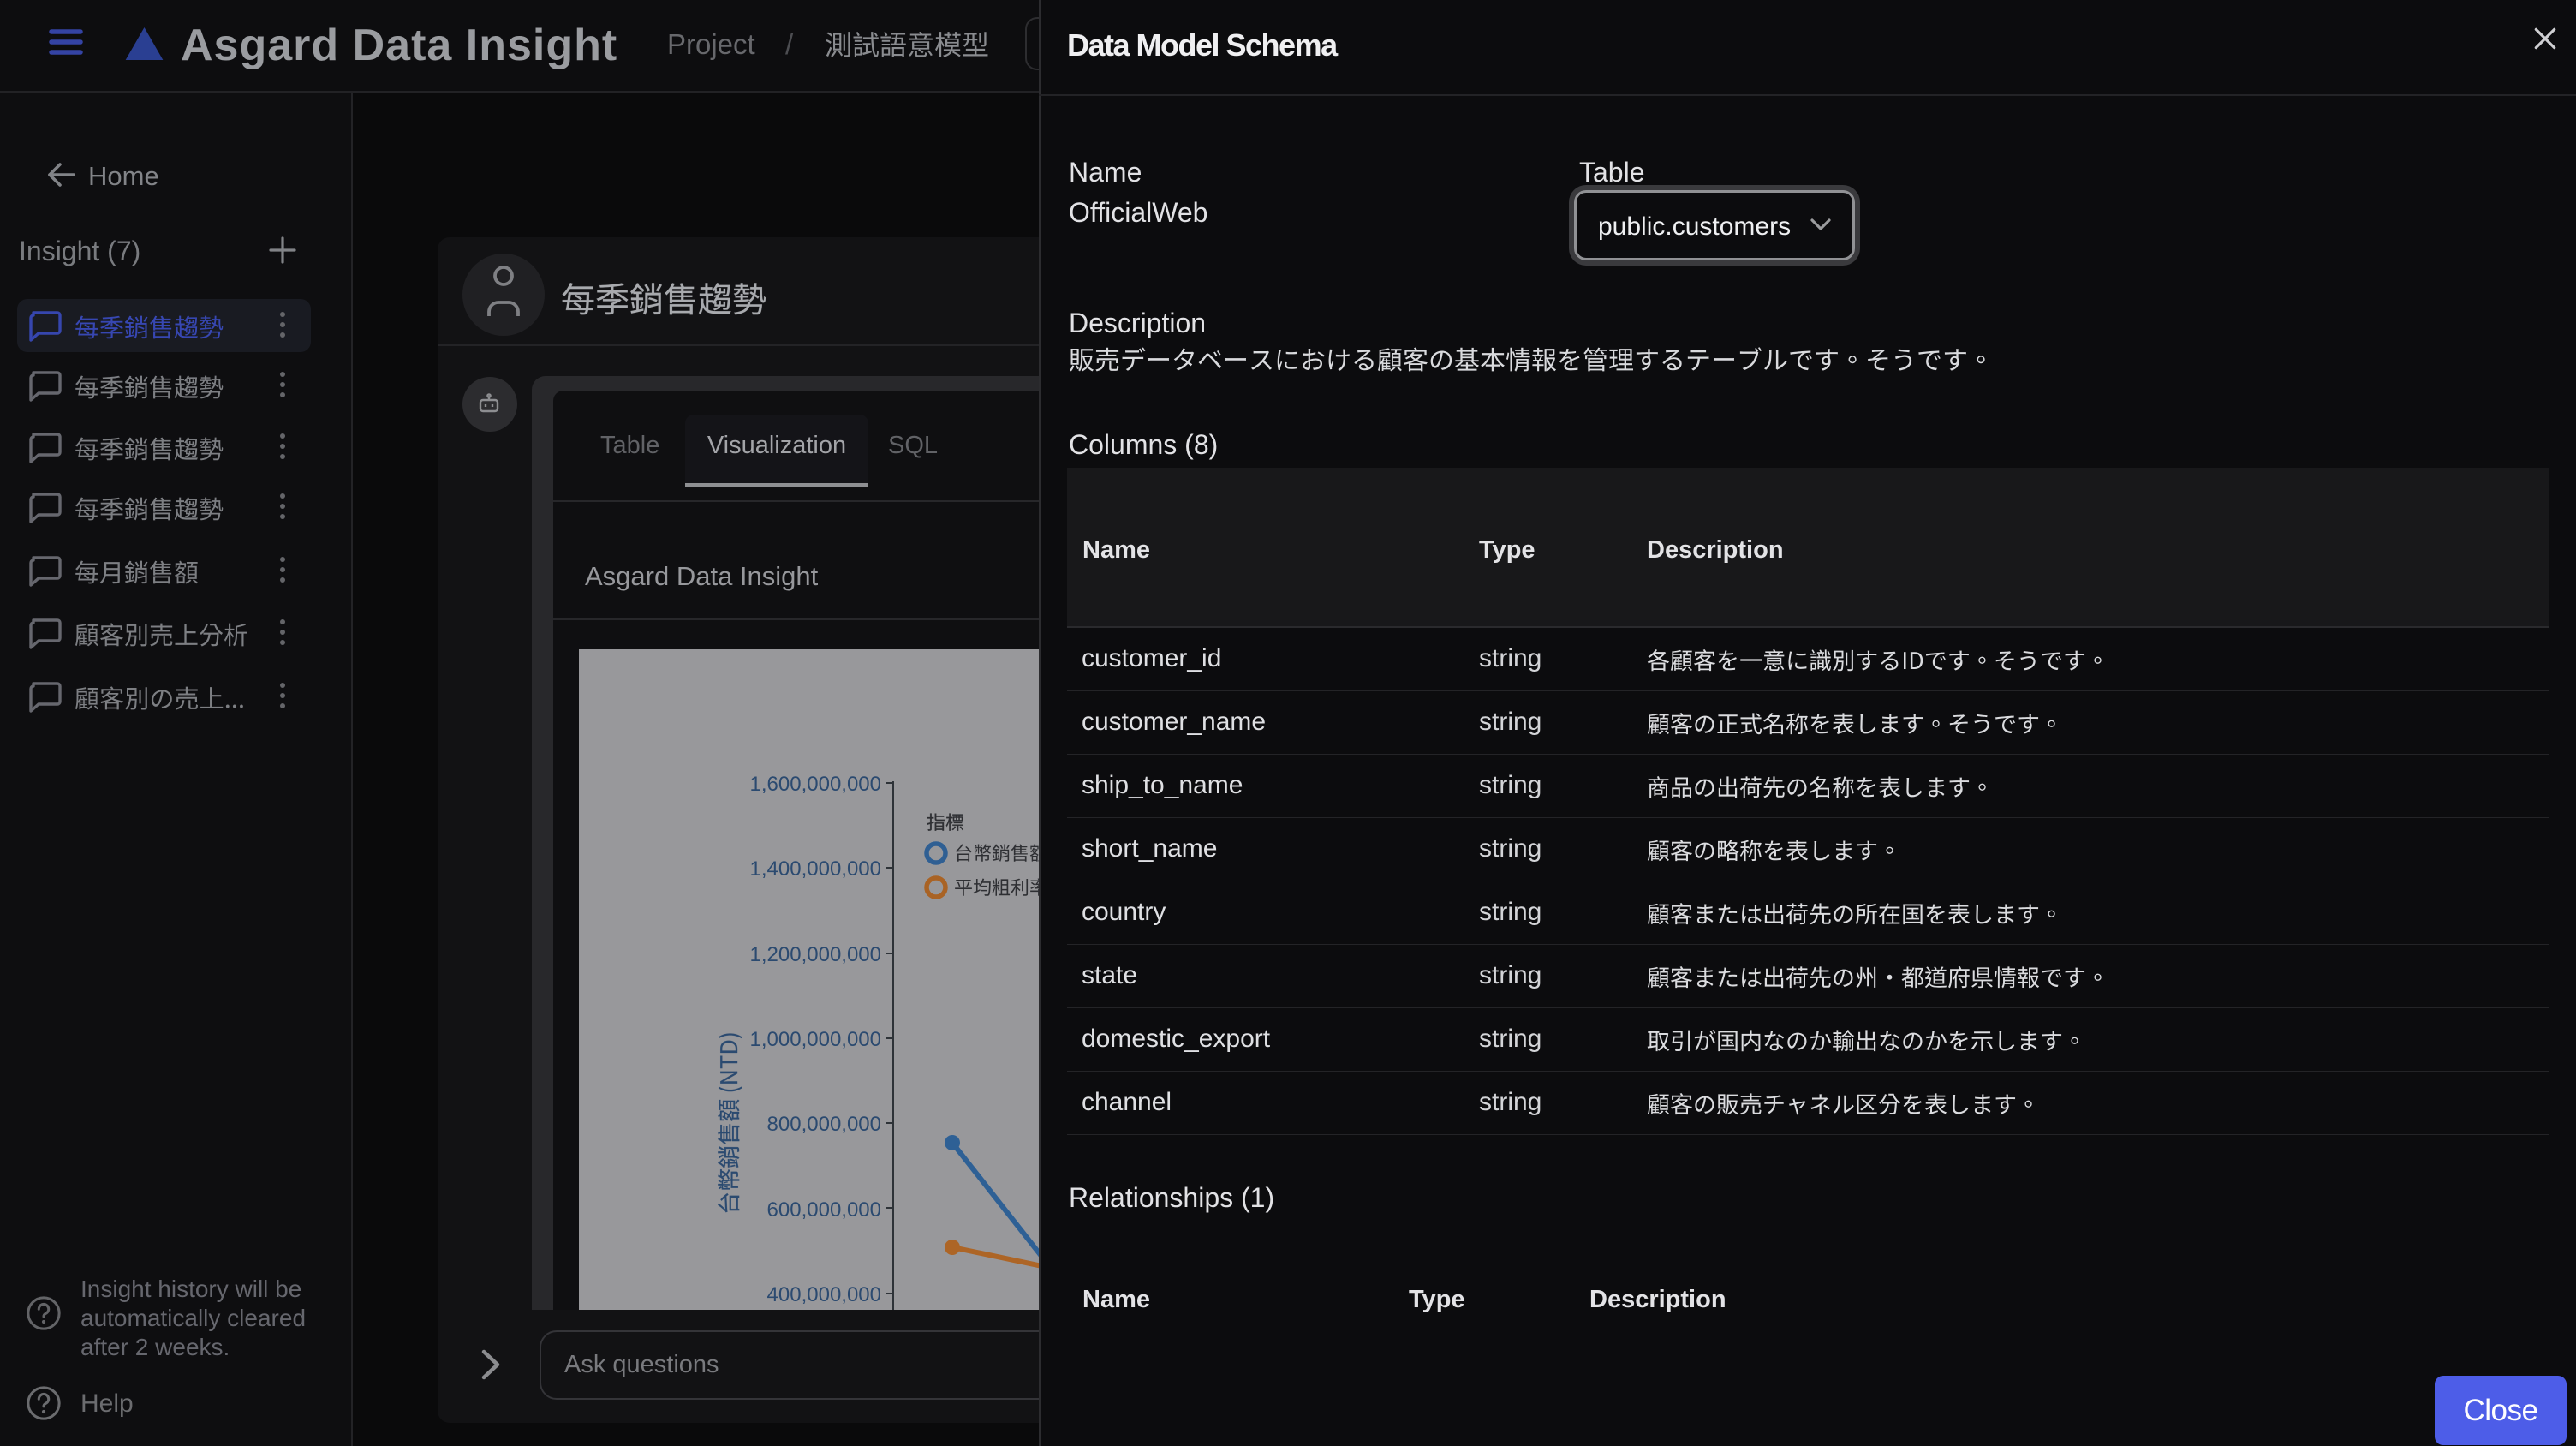 This screenshot has width=2576, height=1446. I want to click on svg-text: 1,600,000,000, so click(815, 785).